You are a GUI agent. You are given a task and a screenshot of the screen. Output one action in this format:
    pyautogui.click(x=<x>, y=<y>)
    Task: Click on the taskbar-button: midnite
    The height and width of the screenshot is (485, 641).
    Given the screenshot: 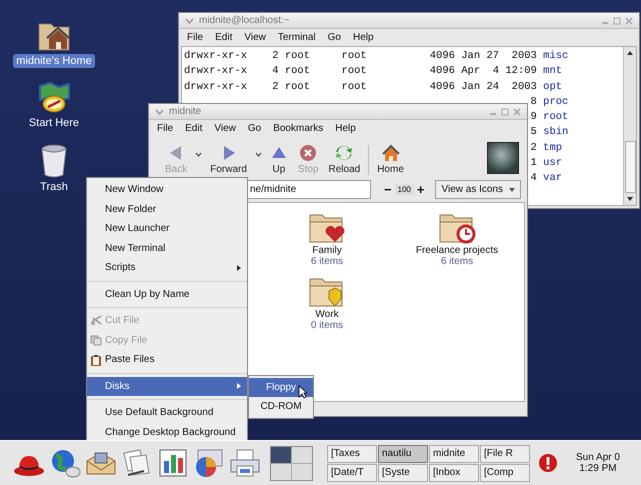 What is the action you would take?
    pyautogui.click(x=454, y=453)
    